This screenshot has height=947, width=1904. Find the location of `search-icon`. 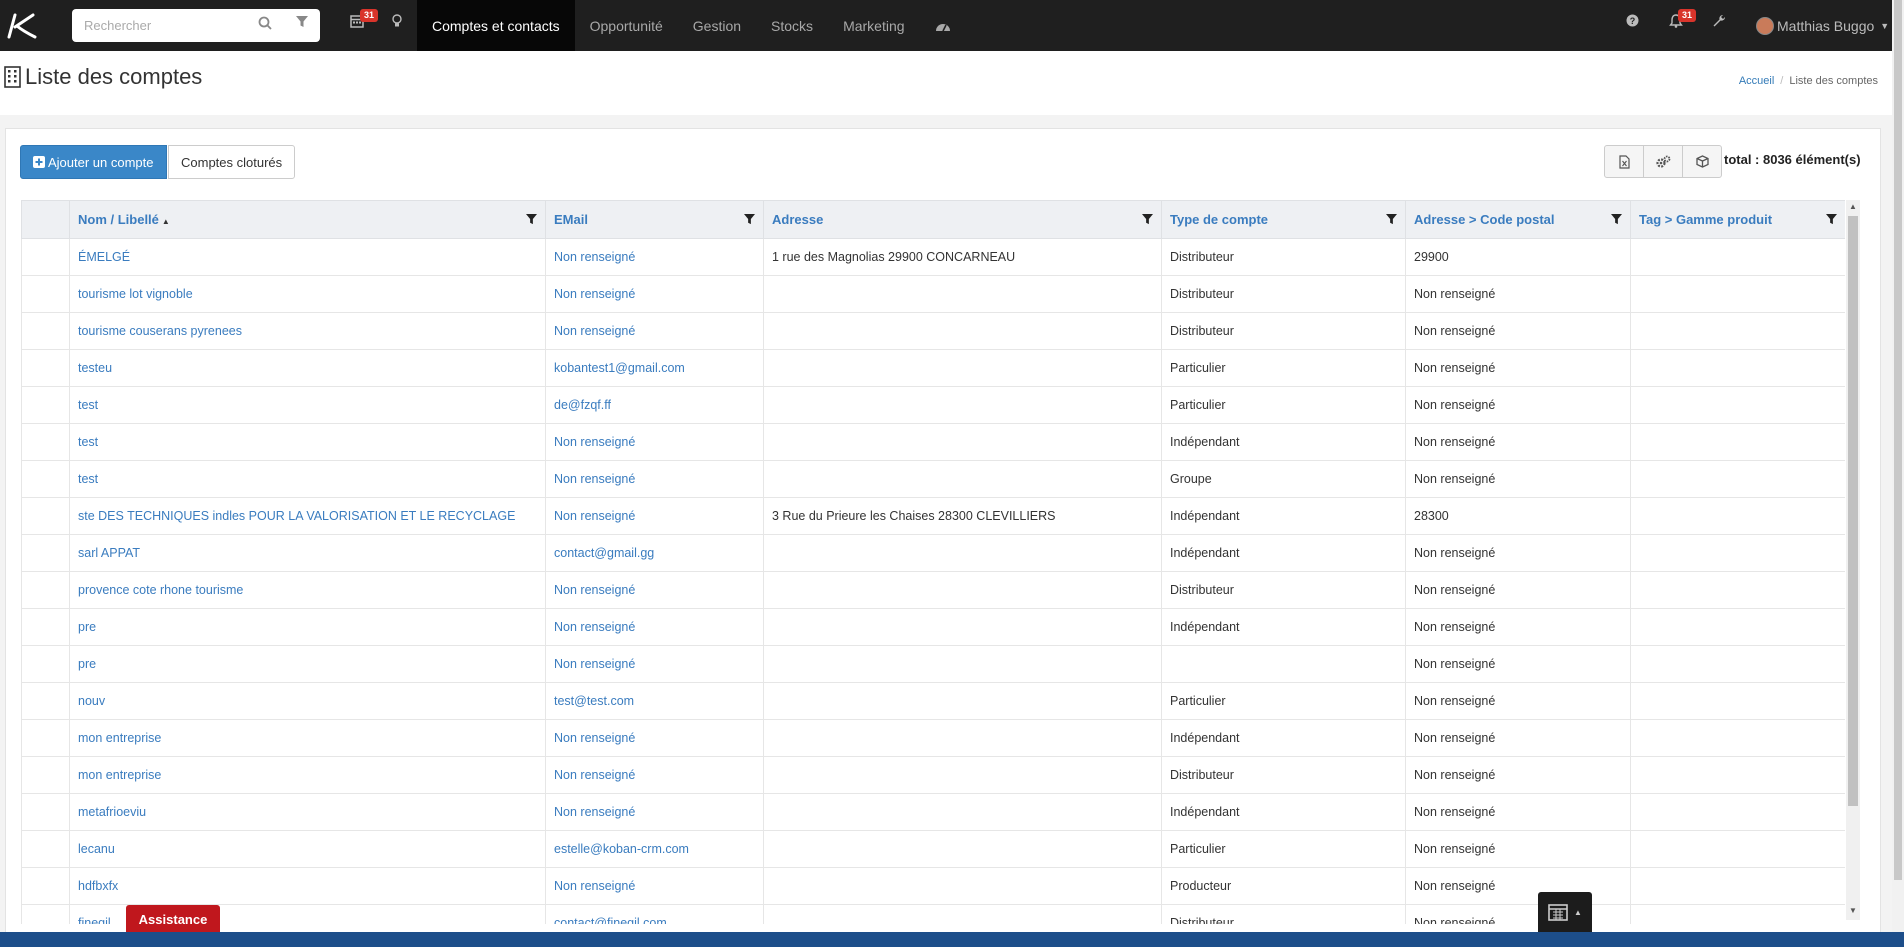

search-icon is located at coordinates (265, 24).